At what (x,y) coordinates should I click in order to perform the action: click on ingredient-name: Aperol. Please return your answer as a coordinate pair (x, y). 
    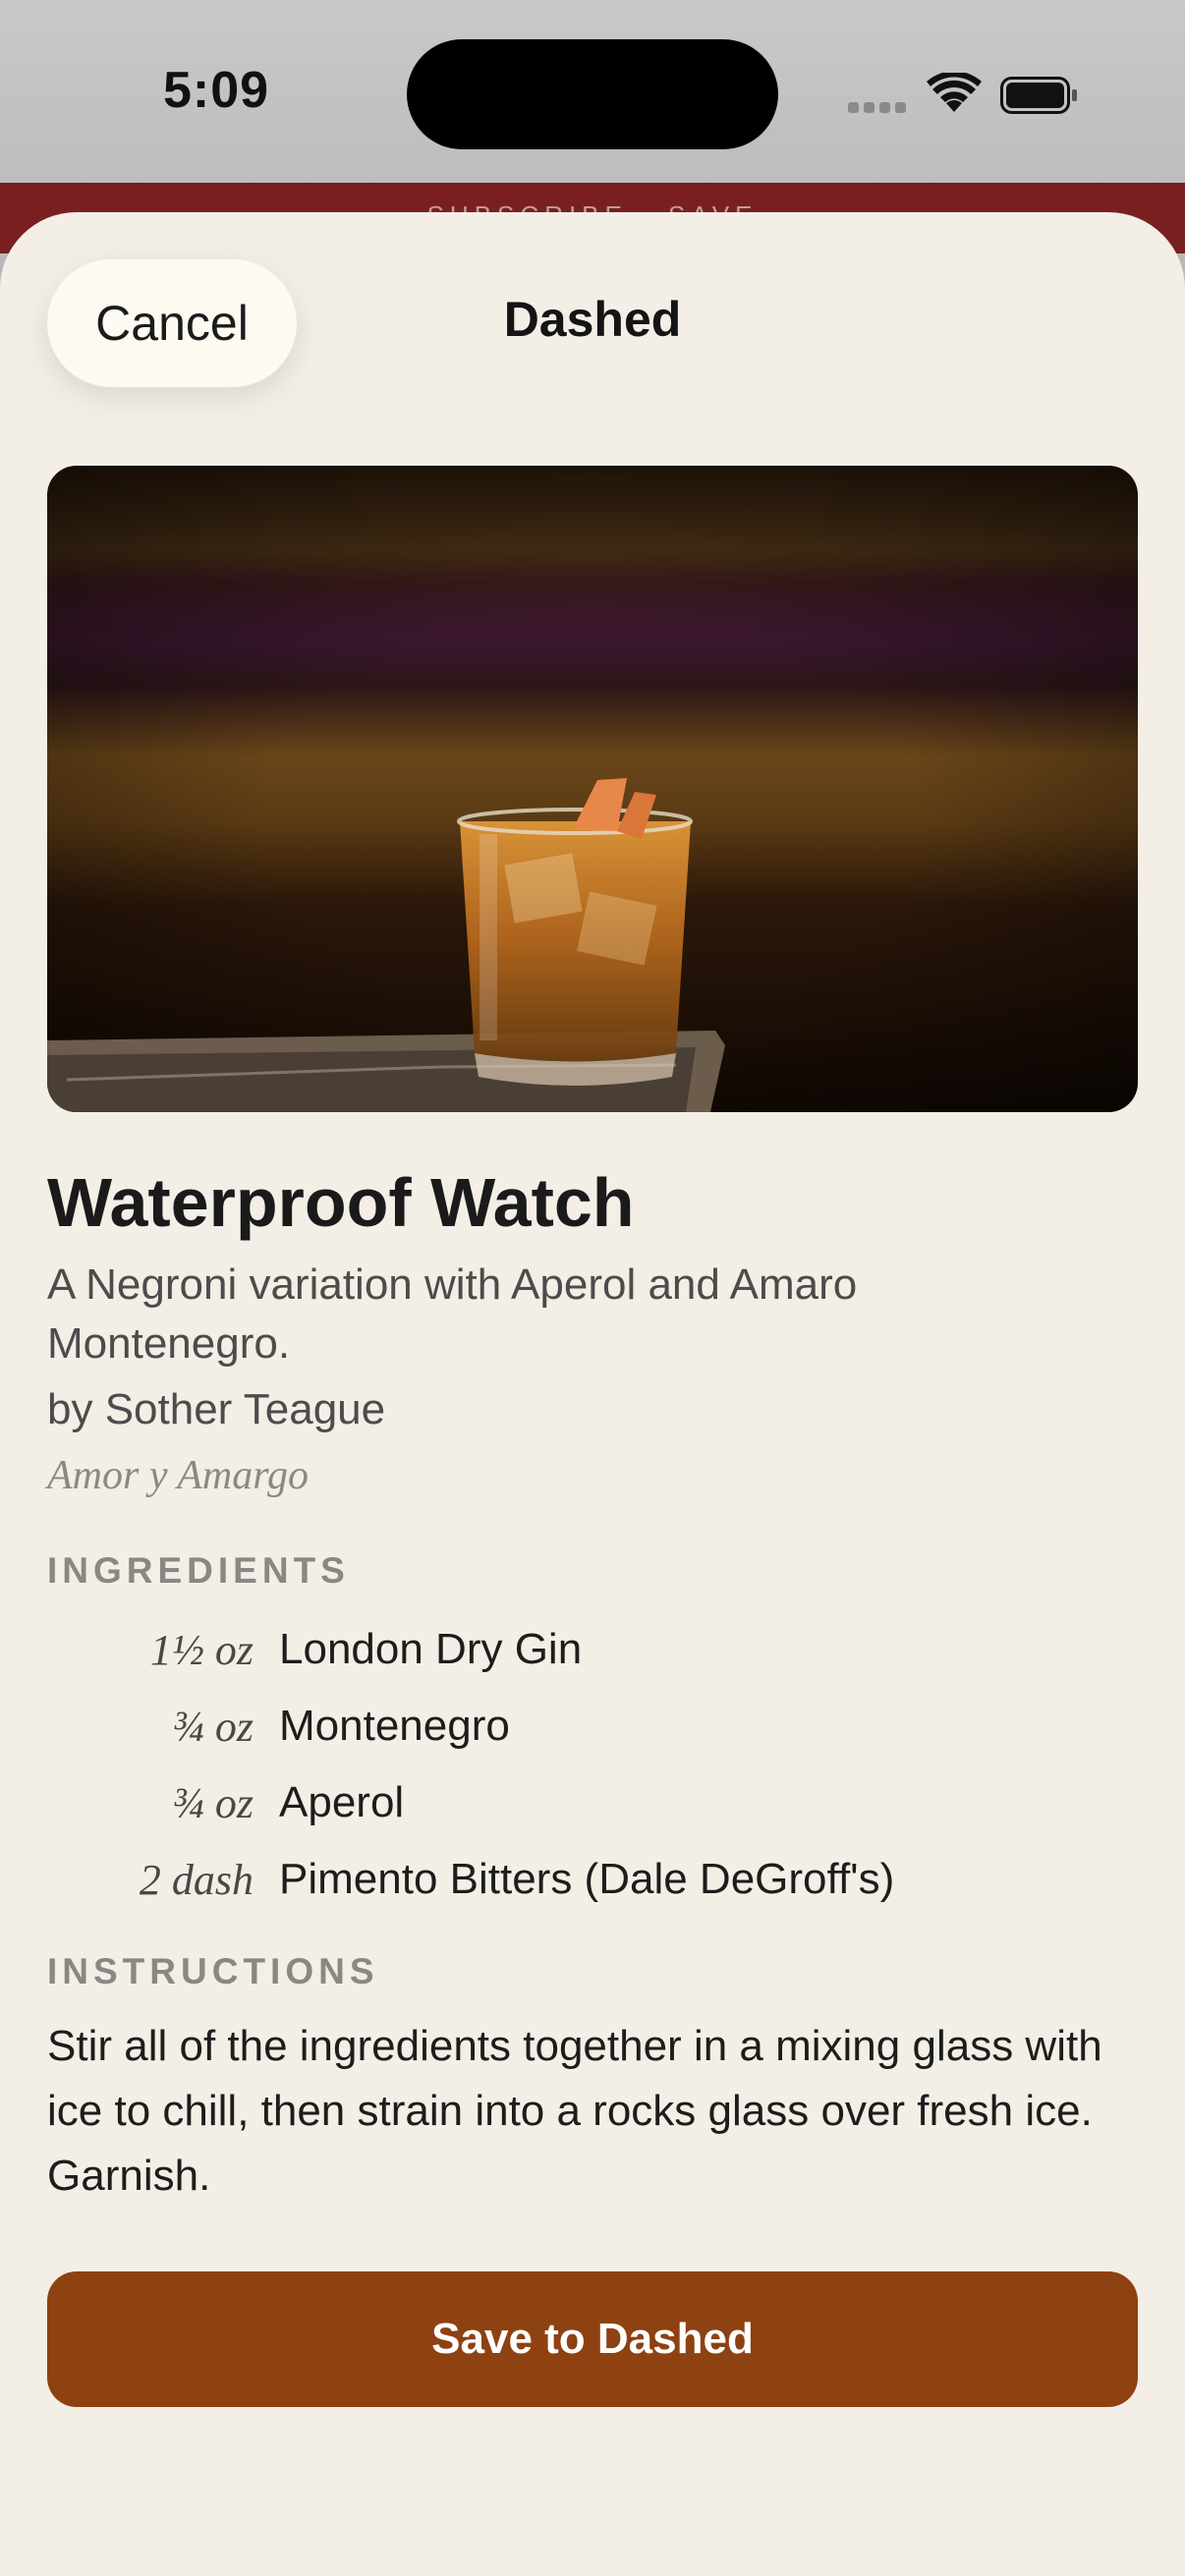
    Looking at the image, I should click on (342, 1802).